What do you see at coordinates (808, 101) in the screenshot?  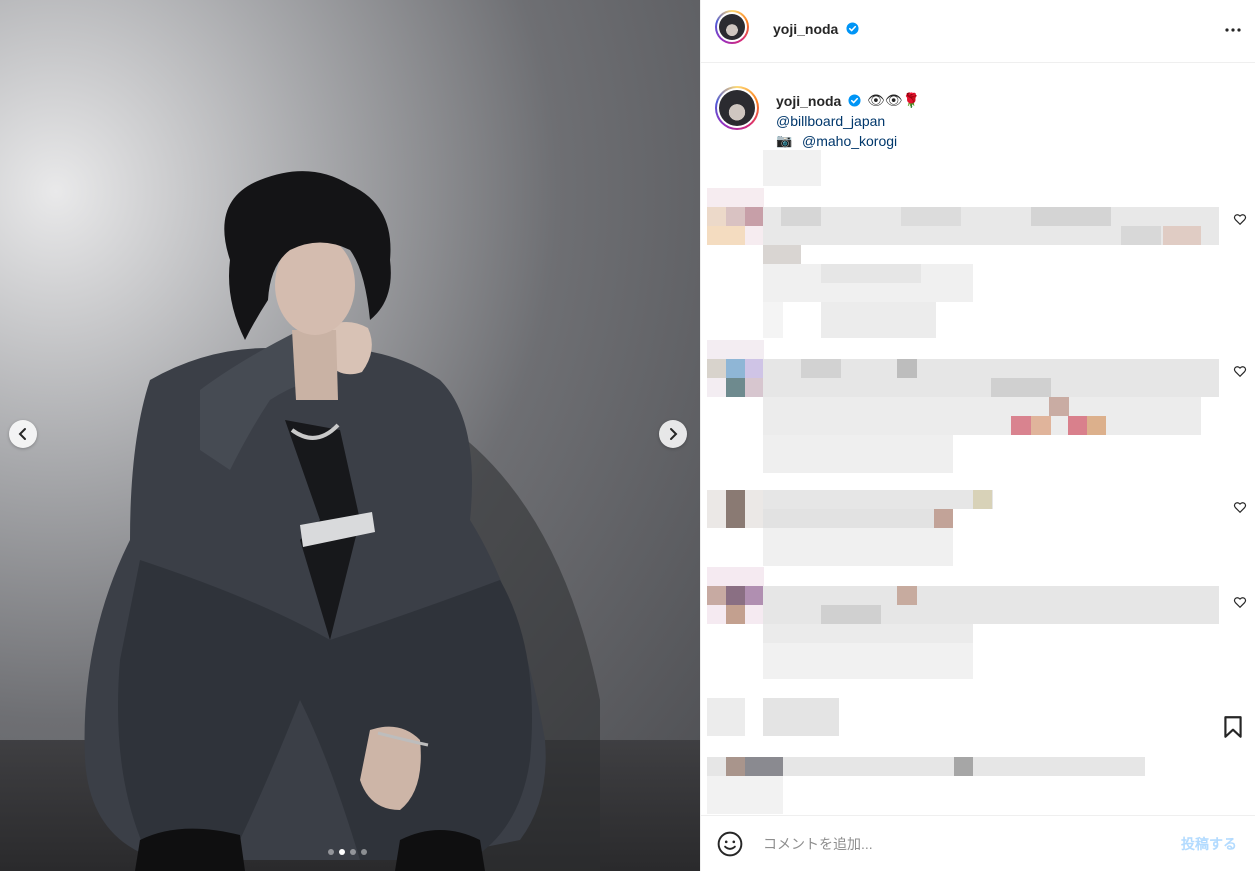 I see `caption-username: yoji_noda` at bounding box center [808, 101].